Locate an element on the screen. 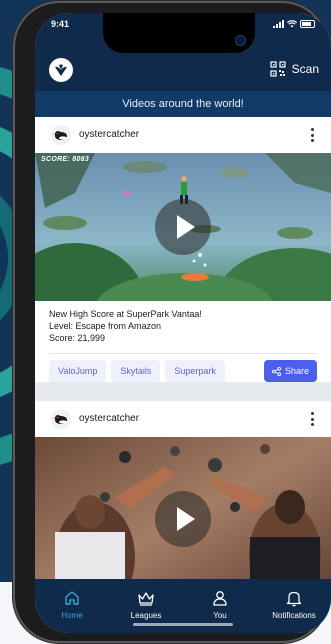 Image resolution: width=331 pixels, height=644 pixels. tag-skytails: Skytails is located at coordinates (136, 371).